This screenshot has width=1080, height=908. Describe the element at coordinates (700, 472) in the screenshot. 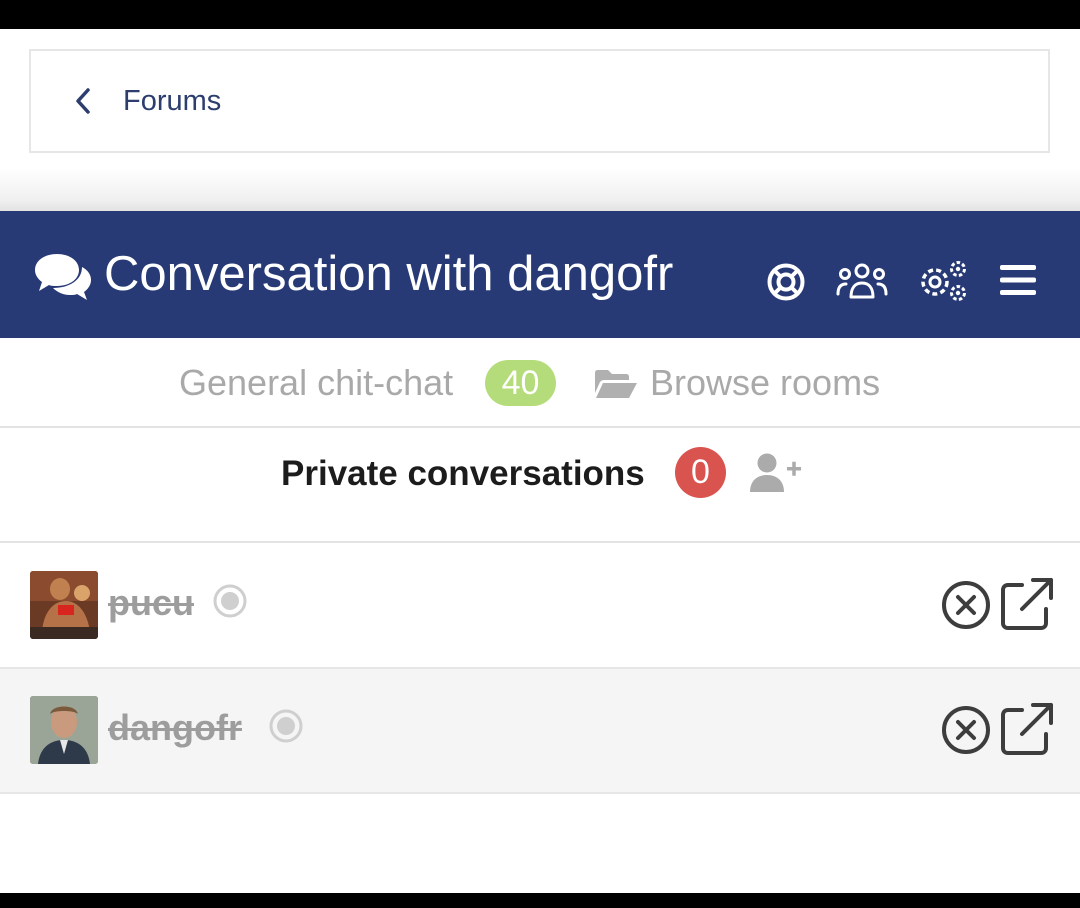

I see `private-count-badge: 0` at that location.